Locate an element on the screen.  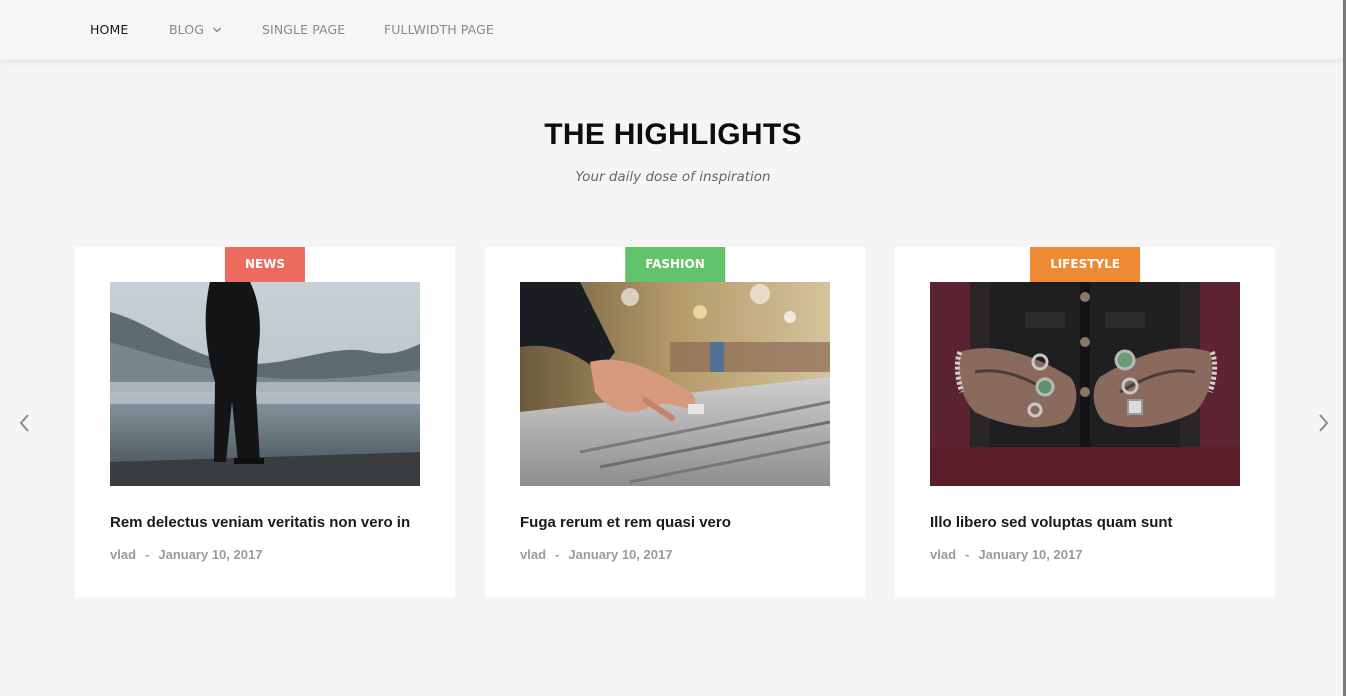
category-badge: NEWS is located at coordinates (265, 264).